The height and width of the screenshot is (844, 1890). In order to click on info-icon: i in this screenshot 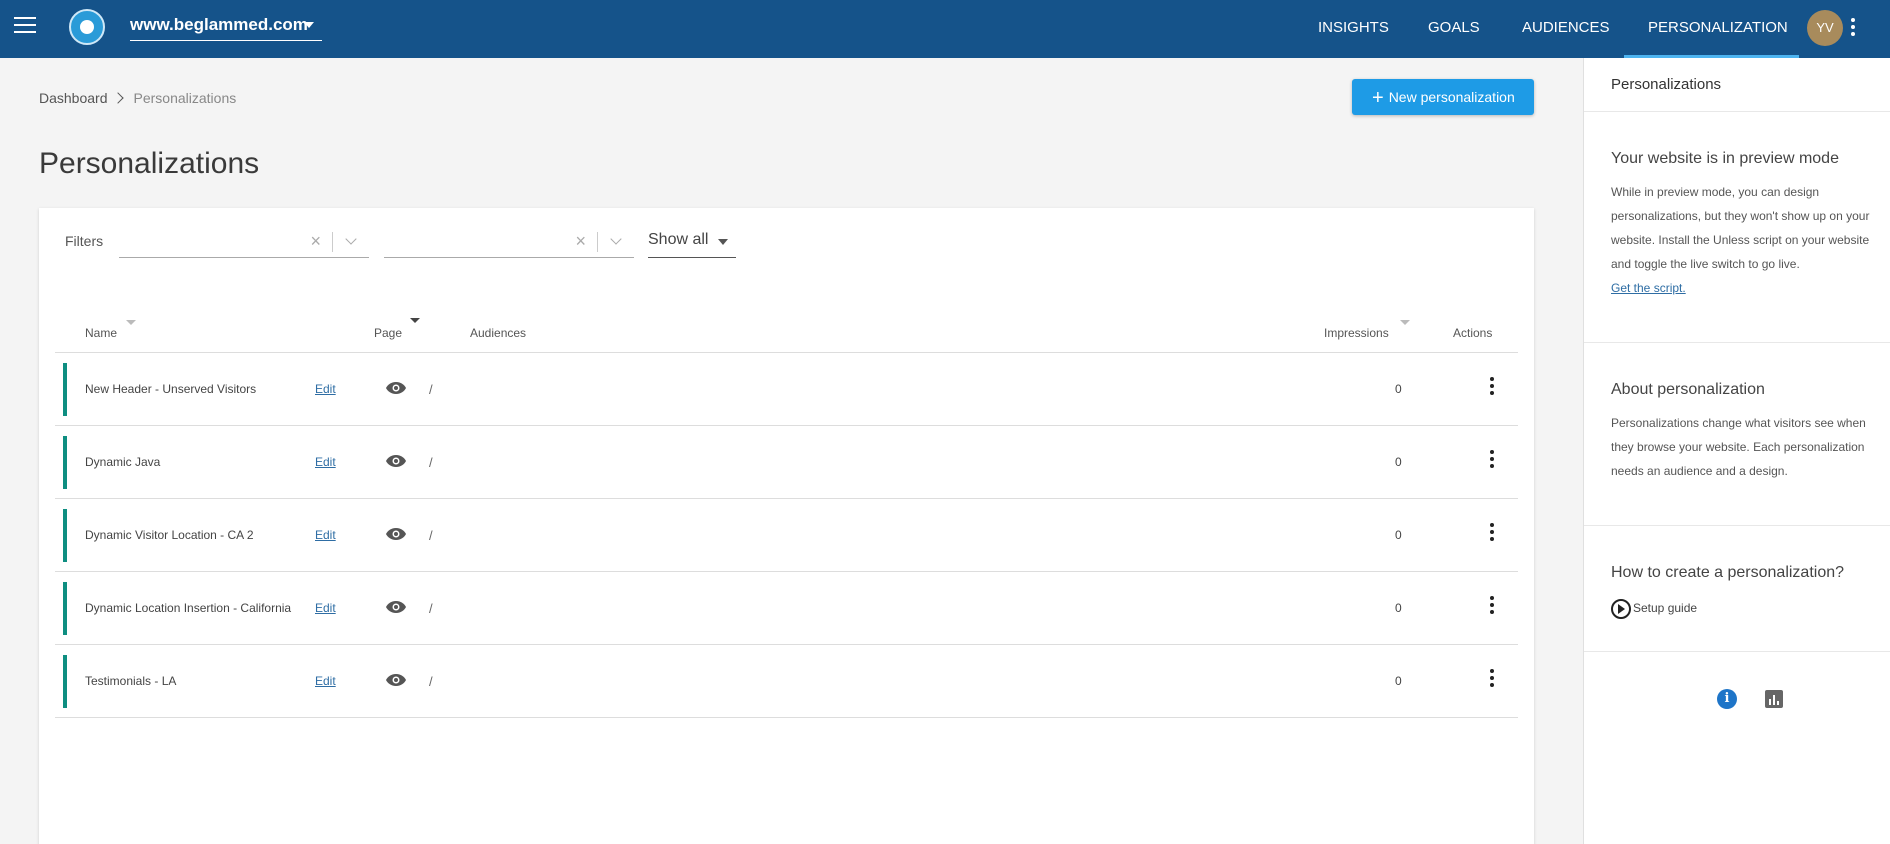, I will do `click(1727, 699)`.